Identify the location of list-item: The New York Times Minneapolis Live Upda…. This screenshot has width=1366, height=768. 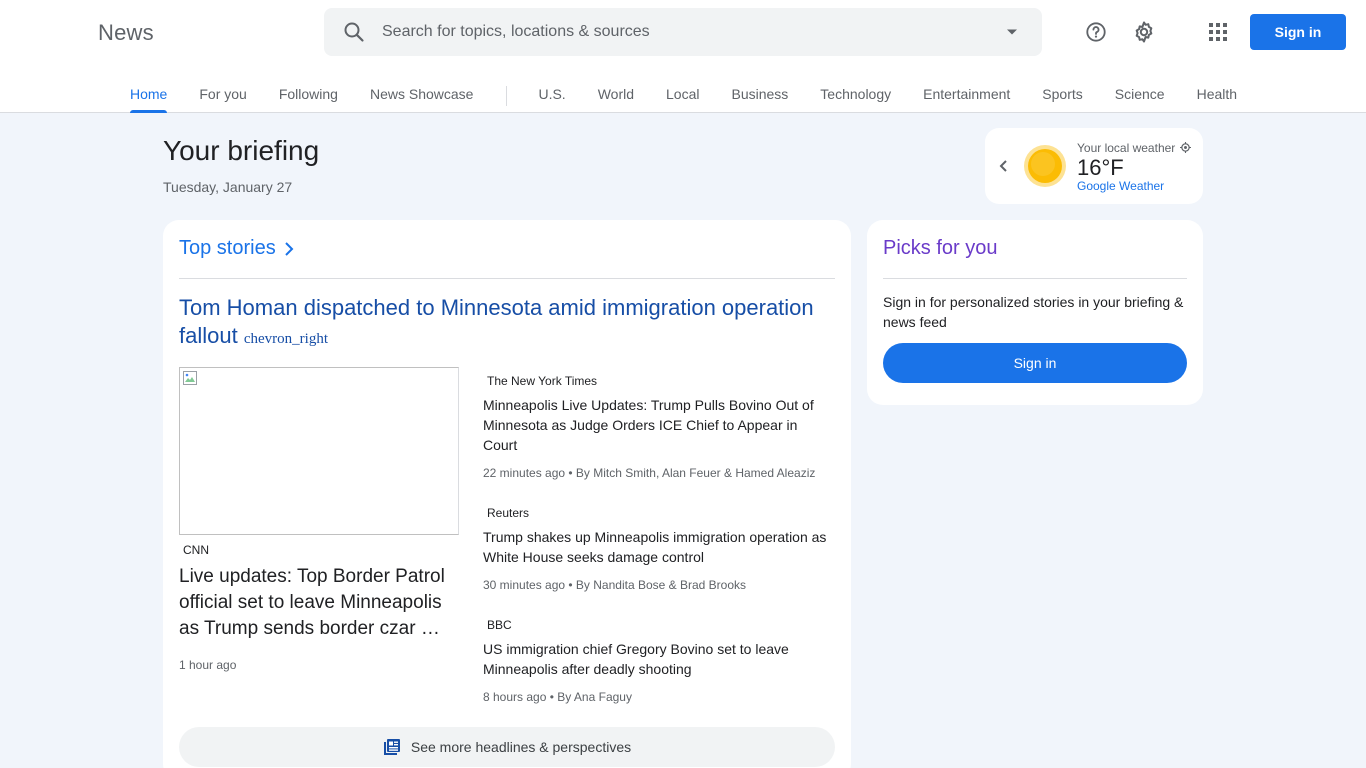
(659, 427).